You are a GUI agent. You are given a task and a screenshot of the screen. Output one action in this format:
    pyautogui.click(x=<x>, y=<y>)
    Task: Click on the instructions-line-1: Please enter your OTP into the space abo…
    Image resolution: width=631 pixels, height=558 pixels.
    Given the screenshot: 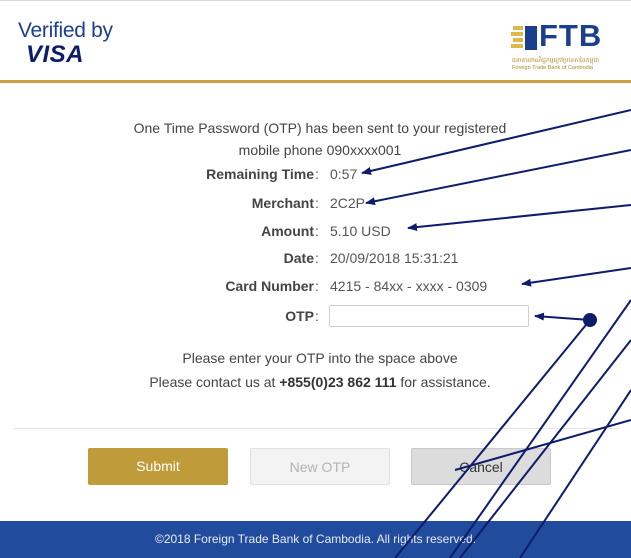 What is the action you would take?
    pyautogui.click(x=320, y=358)
    